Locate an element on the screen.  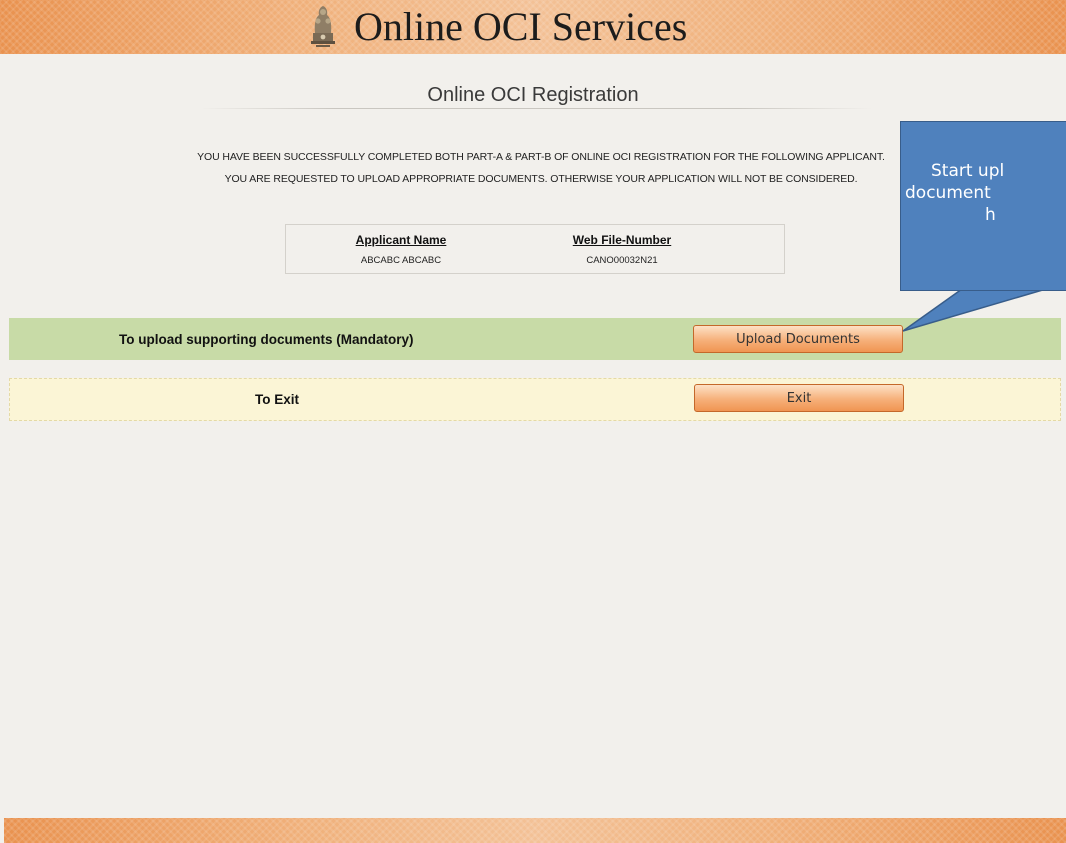
web-file-number-value: CANO00032N21 is located at coordinates (622, 260).